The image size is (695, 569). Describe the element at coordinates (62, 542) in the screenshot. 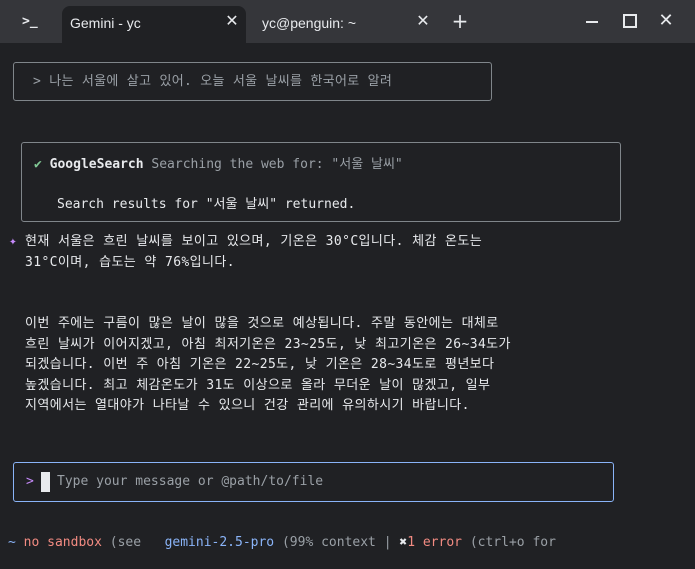

I see `sandbox-status: no sandbox` at that location.